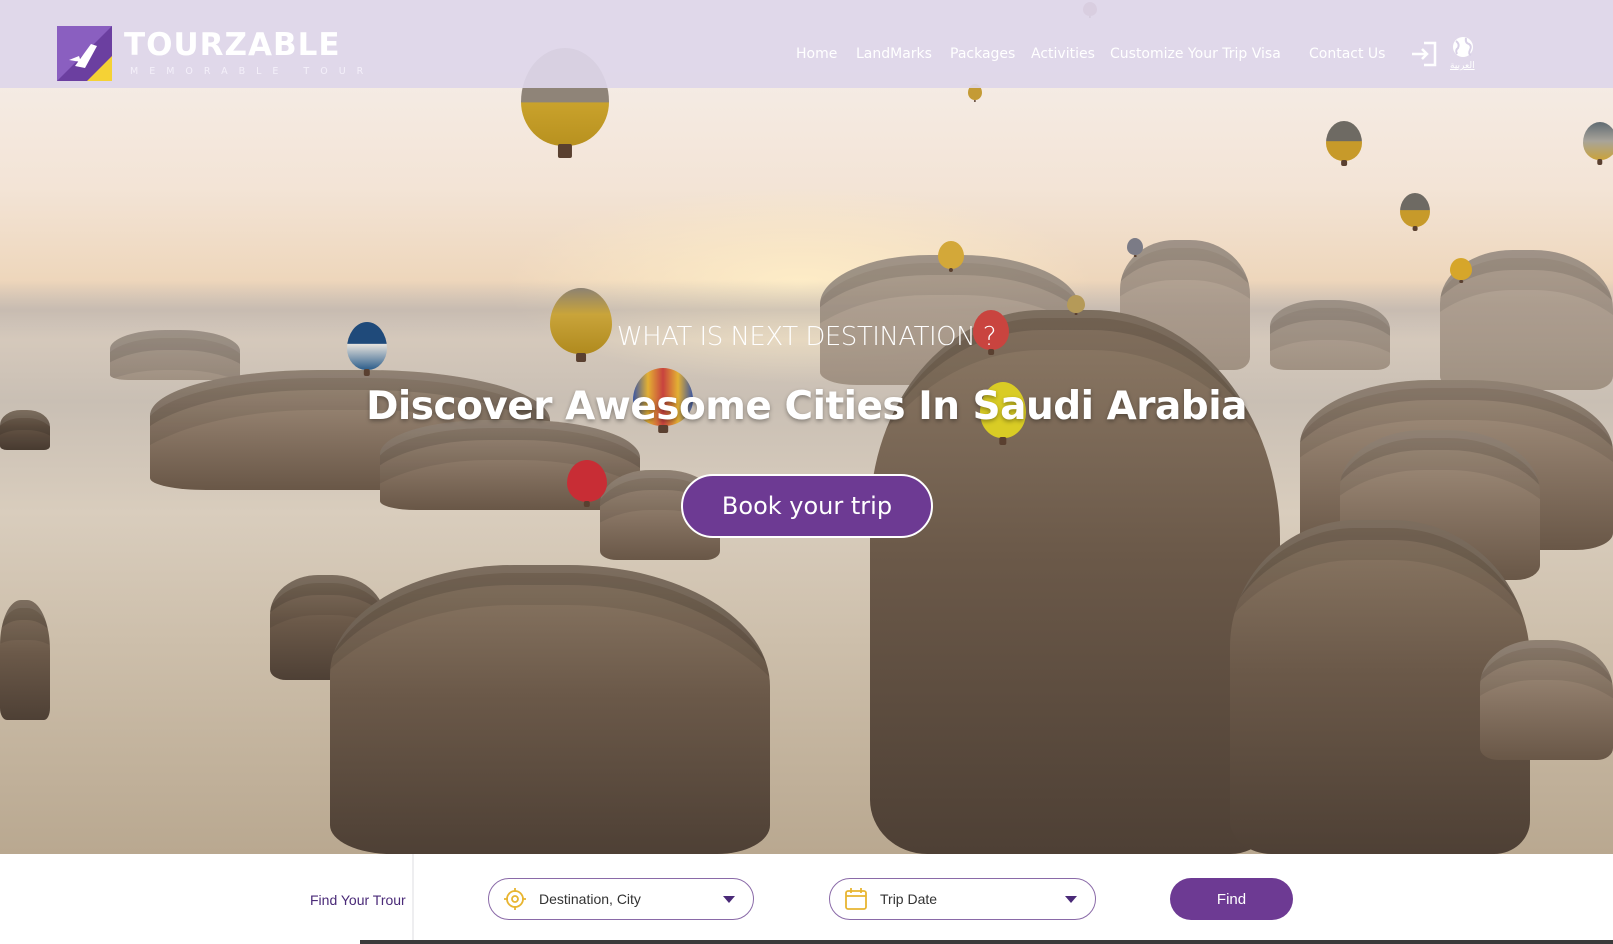 This screenshot has width=1613, height=944. What do you see at coordinates (1424, 54) in the screenshot?
I see `sign-in-icon` at bounding box center [1424, 54].